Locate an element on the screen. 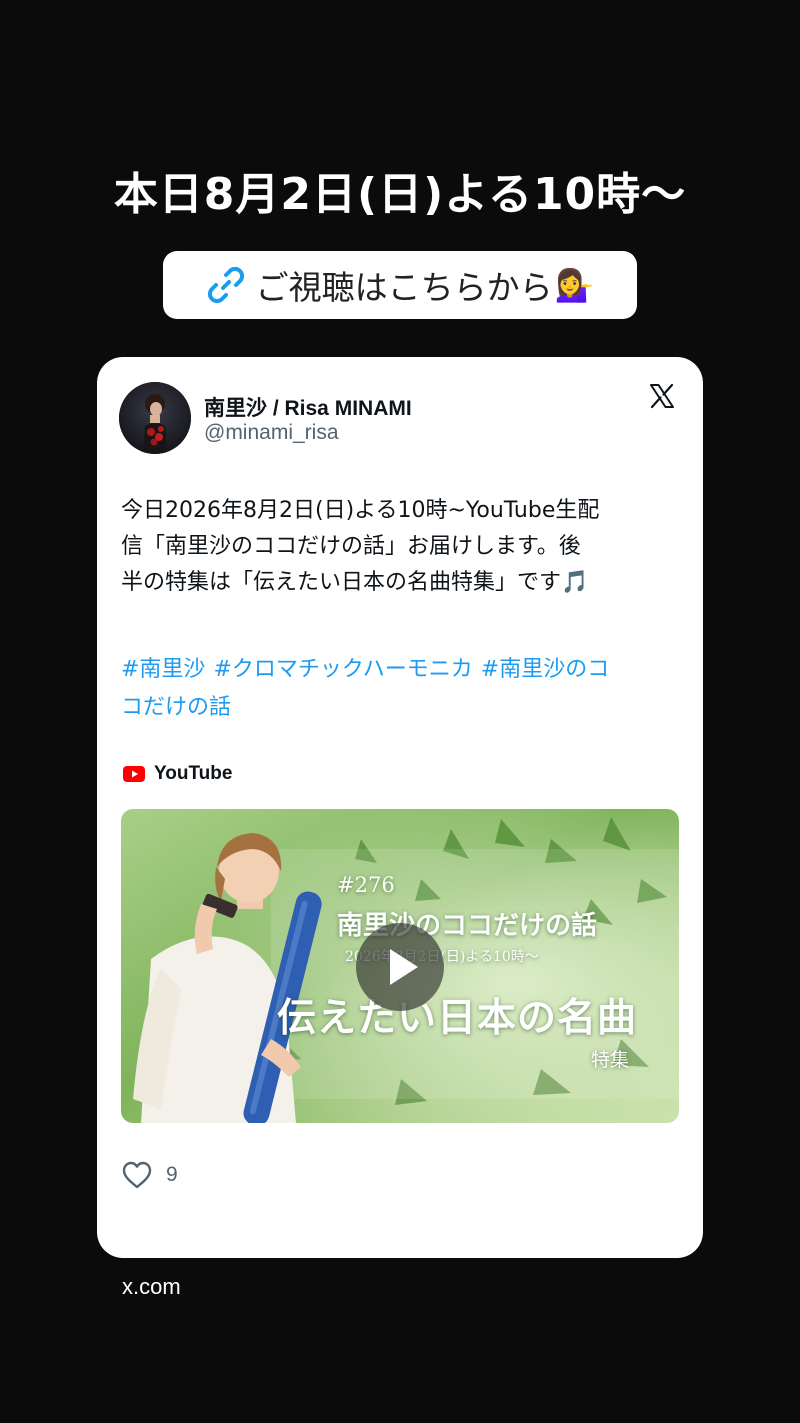  link-source: YouTube is located at coordinates (177, 774).